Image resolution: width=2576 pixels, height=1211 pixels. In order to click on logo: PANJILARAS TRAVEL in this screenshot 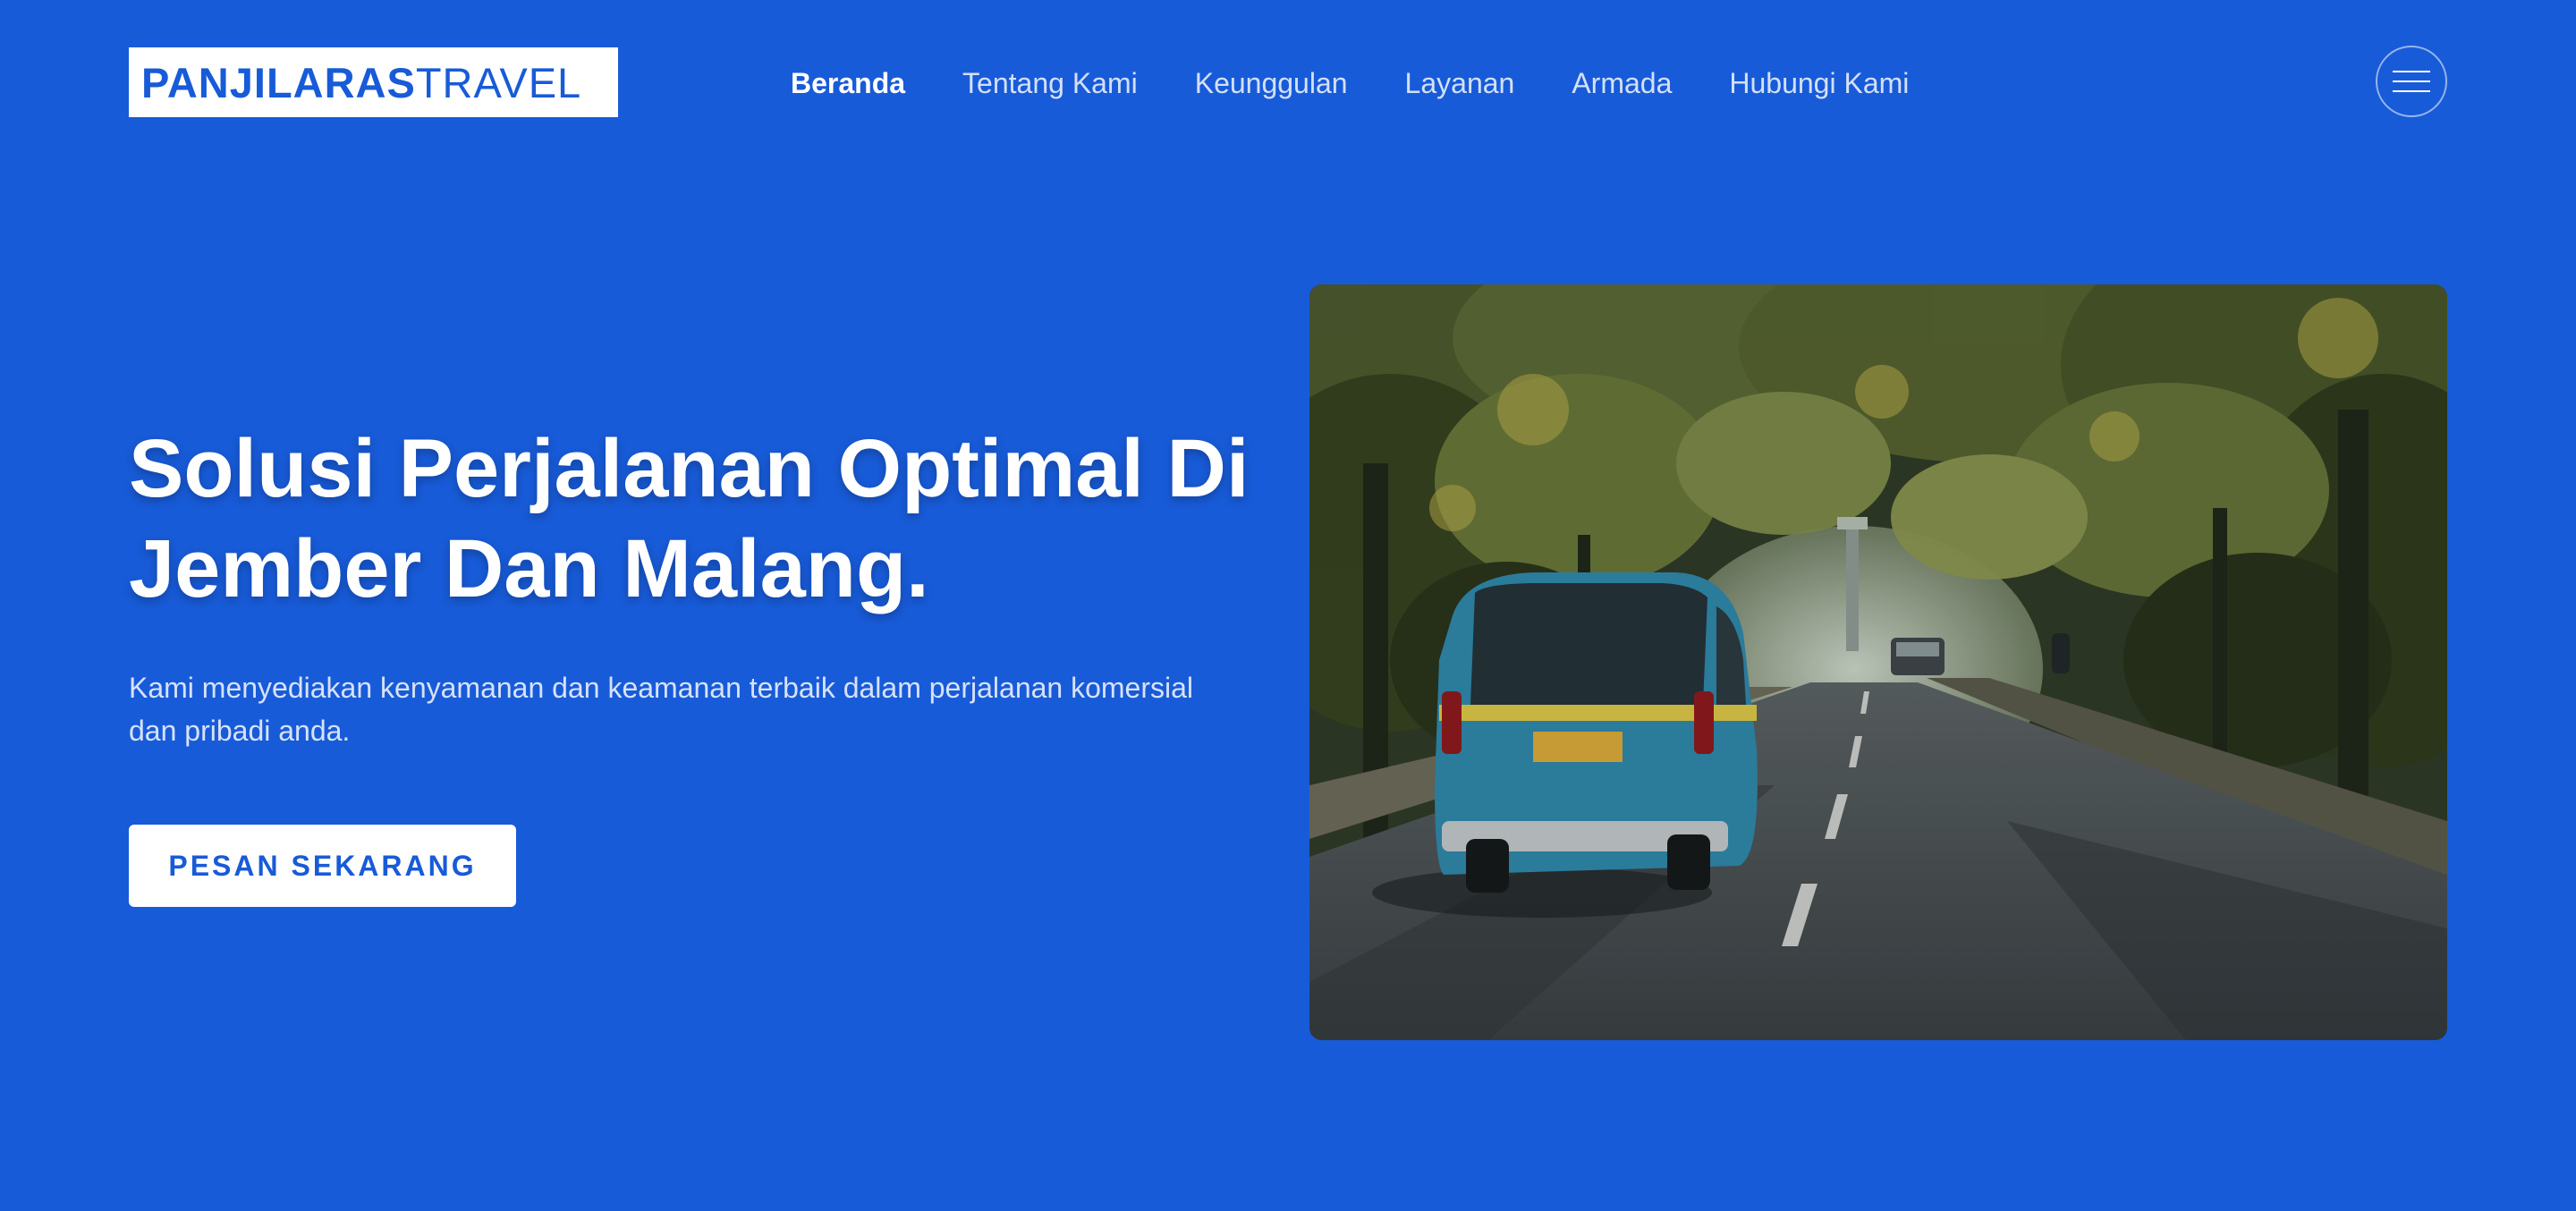, I will do `click(373, 82)`.